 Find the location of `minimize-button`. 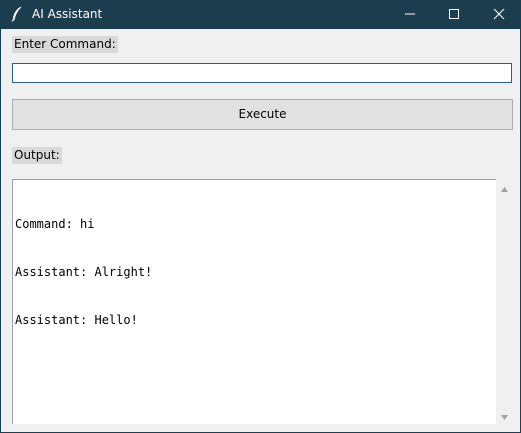

minimize-button is located at coordinates (410, 14).